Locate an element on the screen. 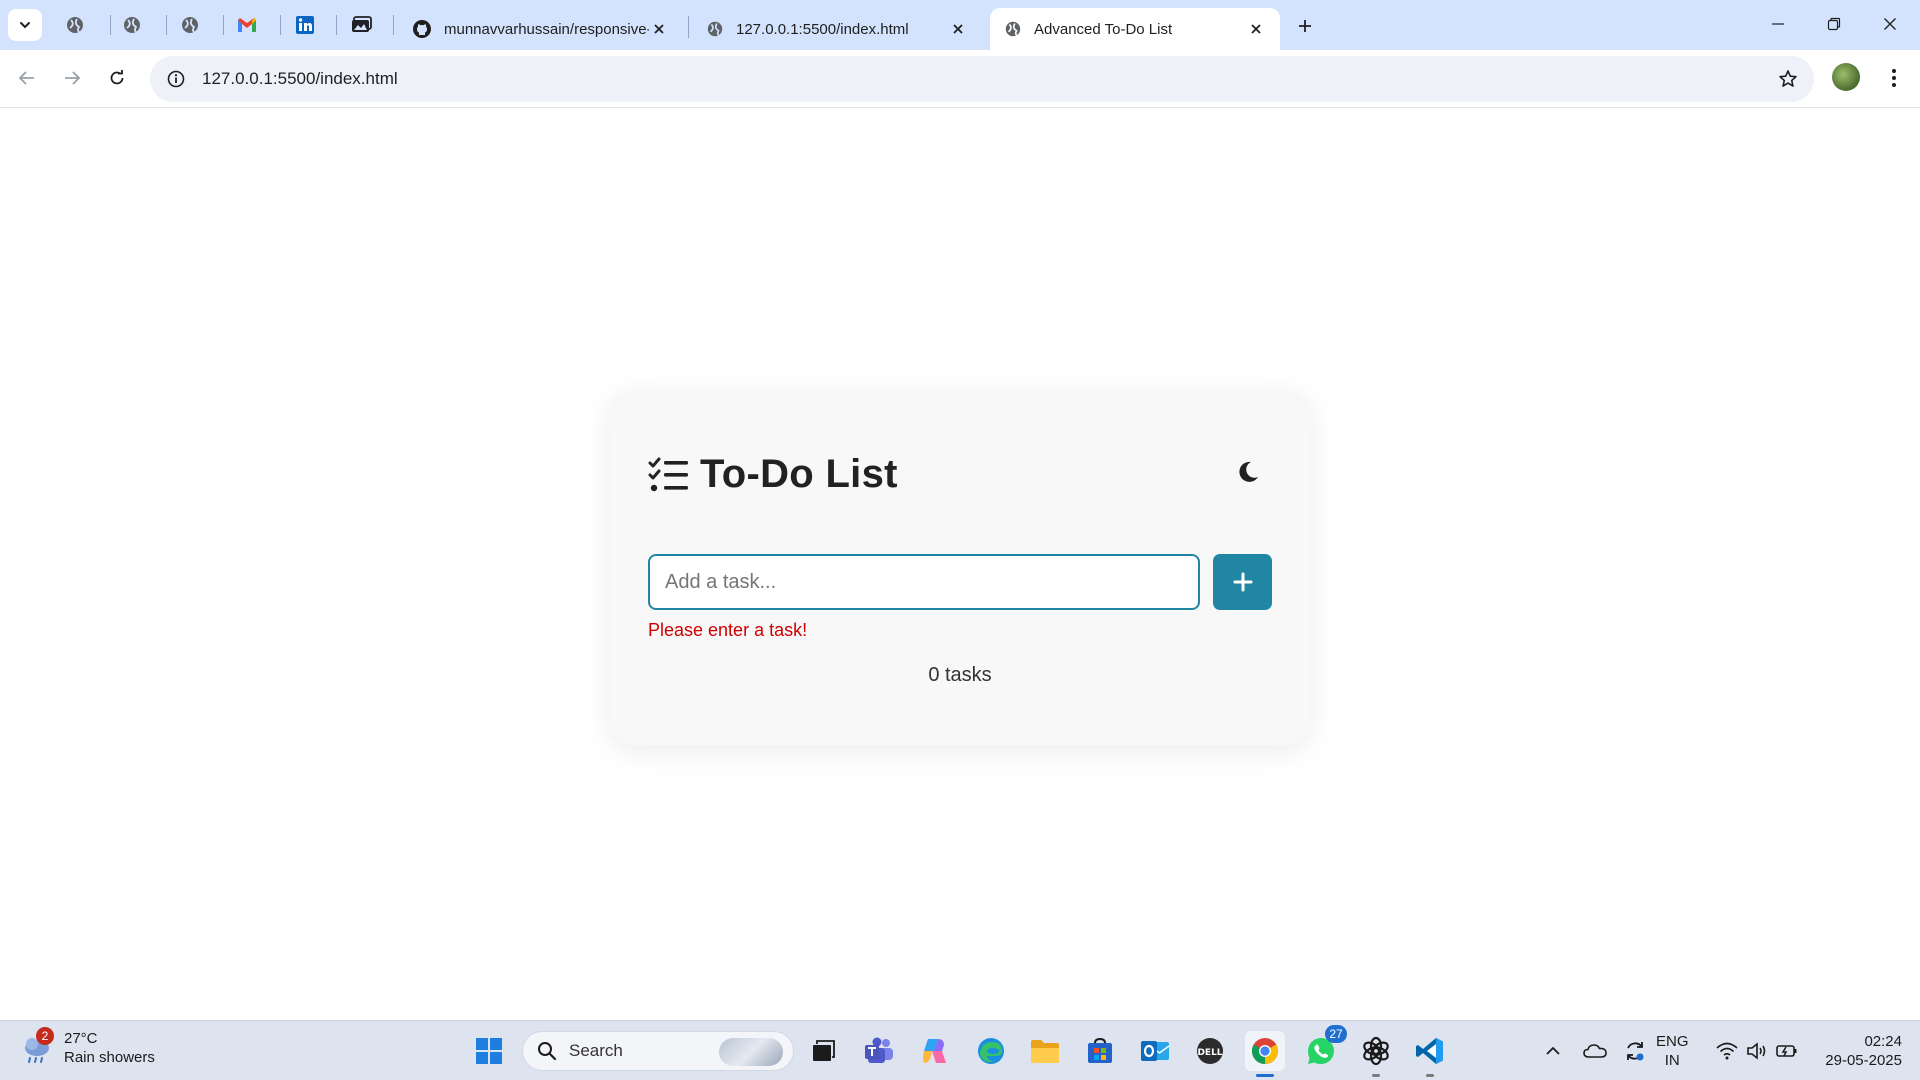 The image size is (1920, 1080). sync-tray-button is located at coordinates (1635, 1051).